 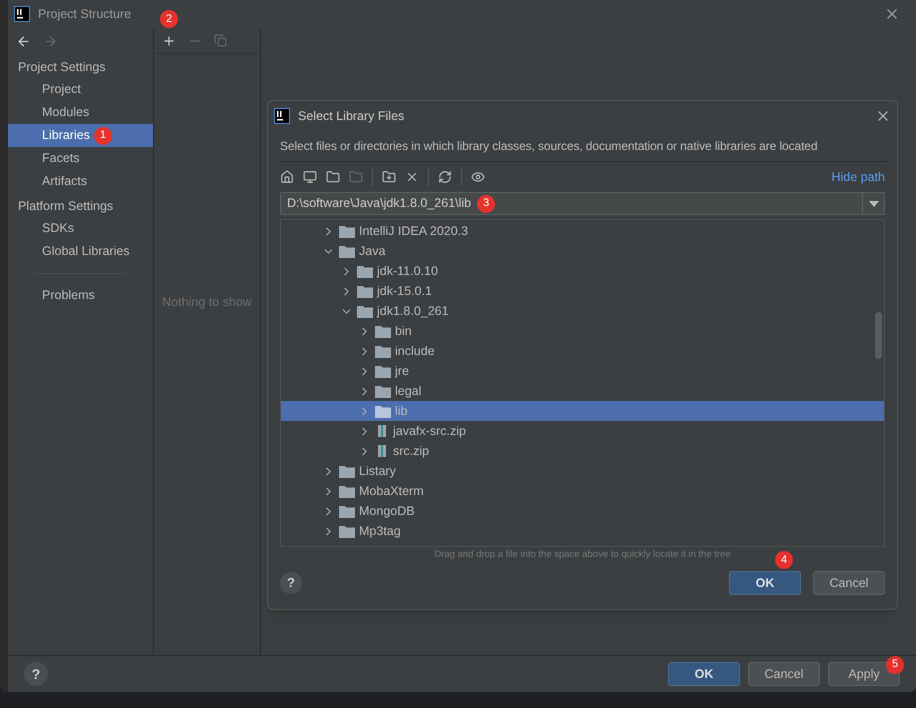 What do you see at coordinates (391, 491) in the screenshot?
I see `tree-label: MobaXterm` at bounding box center [391, 491].